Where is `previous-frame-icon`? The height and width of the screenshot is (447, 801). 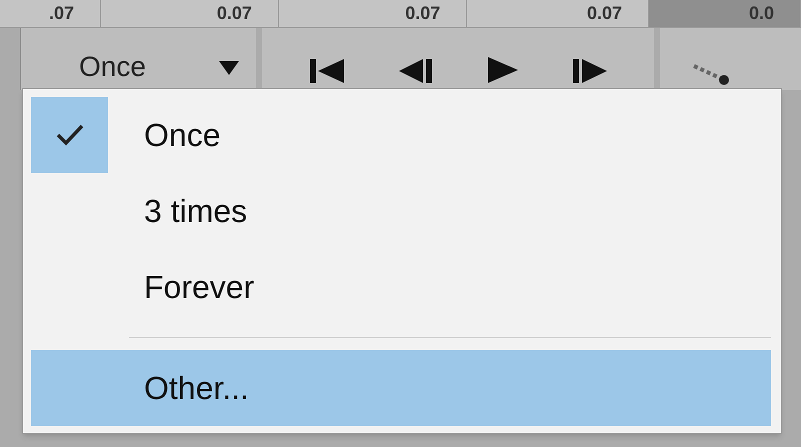
previous-frame-icon is located at coordinates (415, 71).